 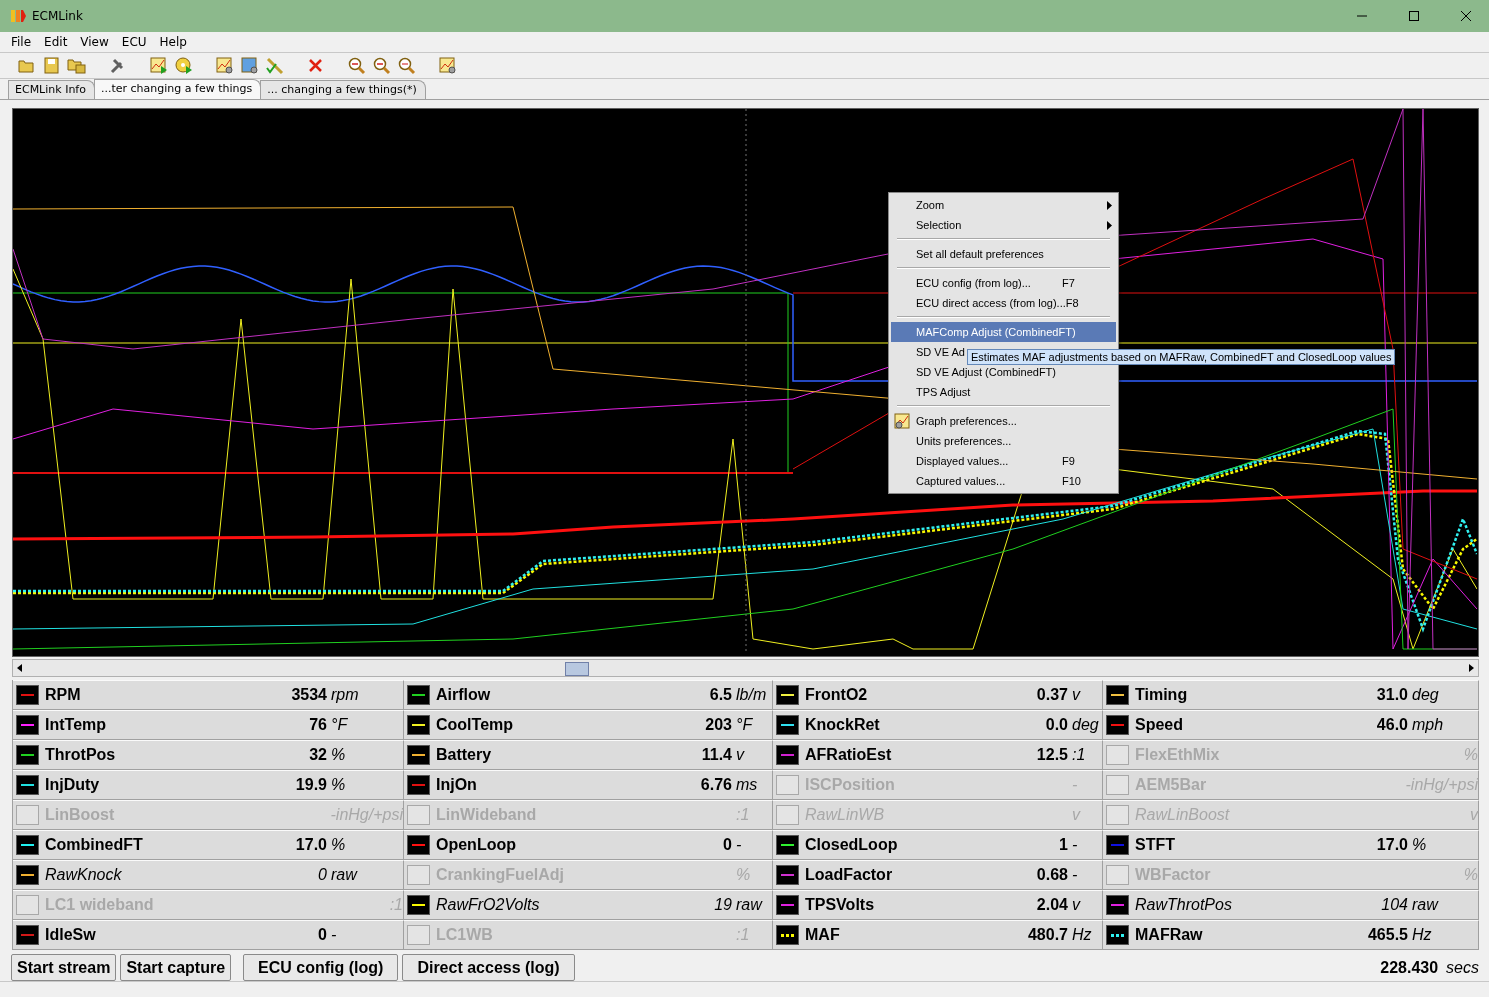 What do you see at coordinates (1291, 935) in the screenshot?
I see `channel-cell: MAFRaw 465.5 Hz` at bounding box center [1291, 935].